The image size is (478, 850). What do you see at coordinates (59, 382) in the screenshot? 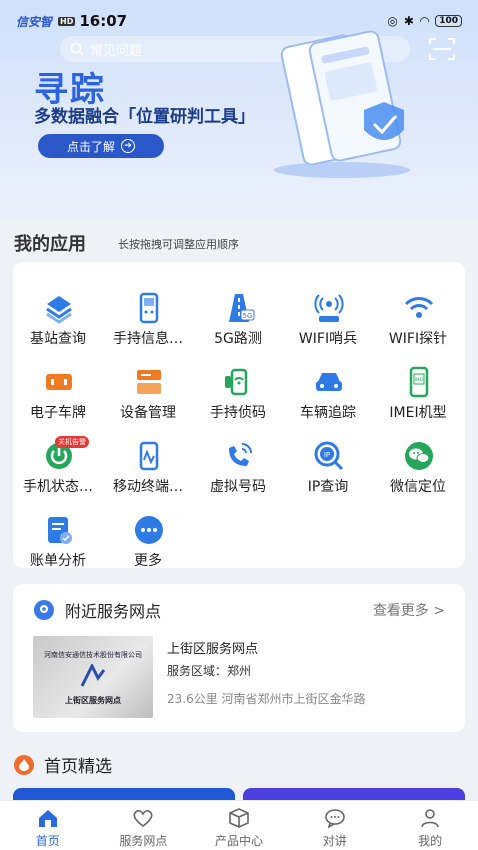
I see `plate-icon` at bounding box center [59, 382].